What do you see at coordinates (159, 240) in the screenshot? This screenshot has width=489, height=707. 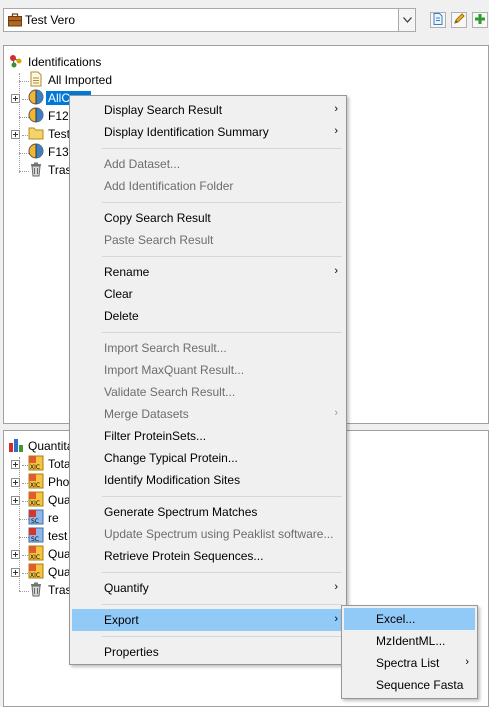 I see `menu-item-paste-search-result: Paste Search Result` at bounding box center [159, 240].